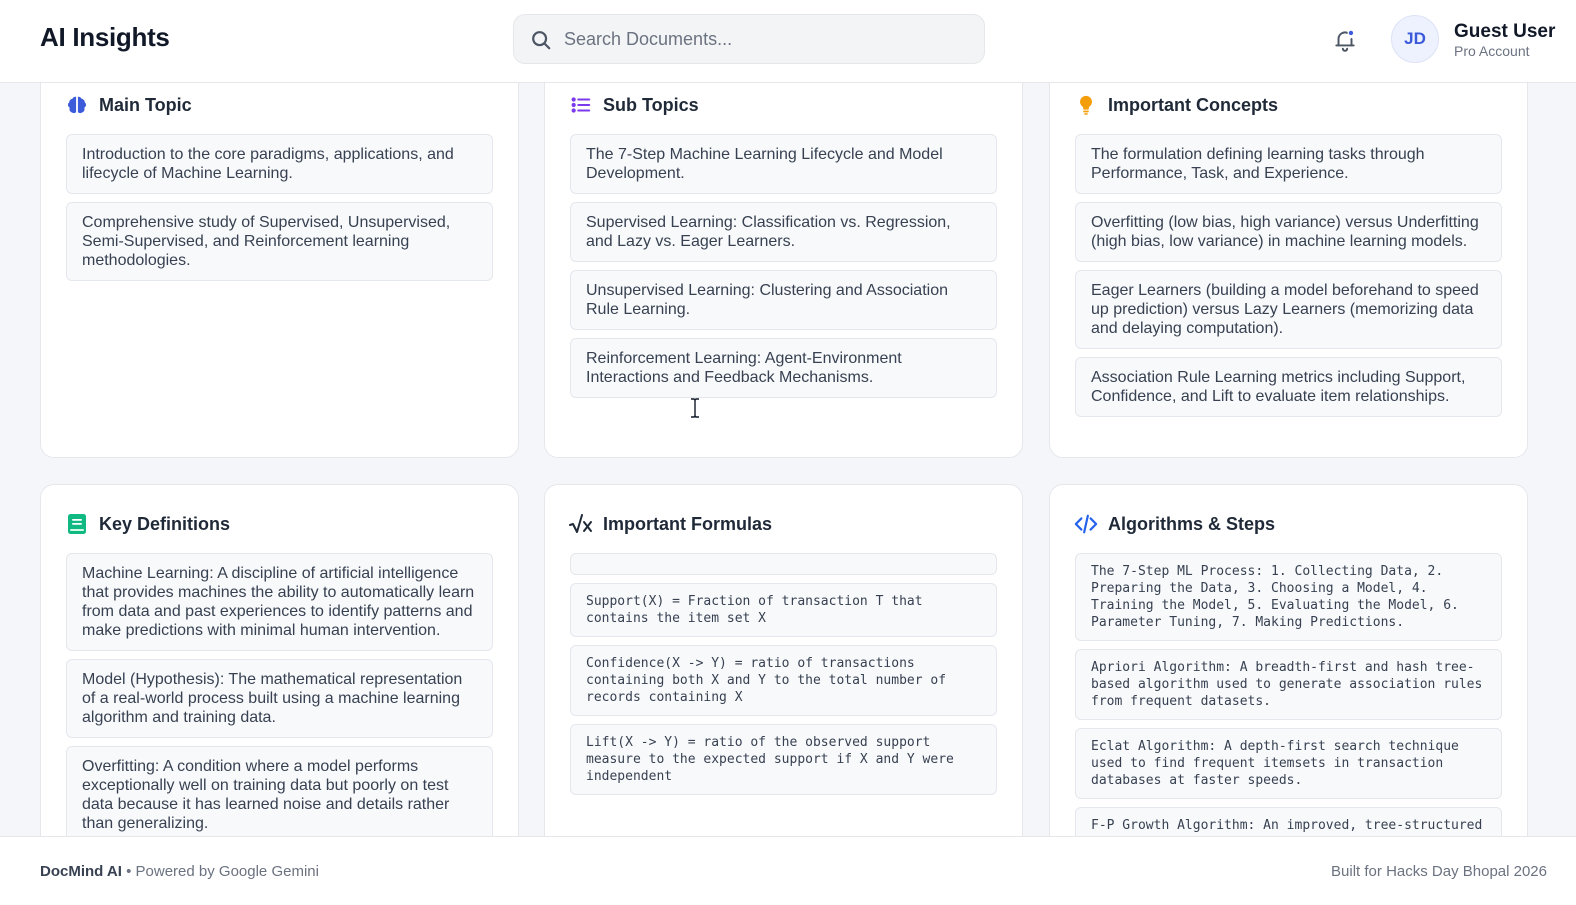 This screenshot has width=1576, height=905. Describe the element at coordinates (541, 40) in the screenshot. I see `search-icon` at that location.